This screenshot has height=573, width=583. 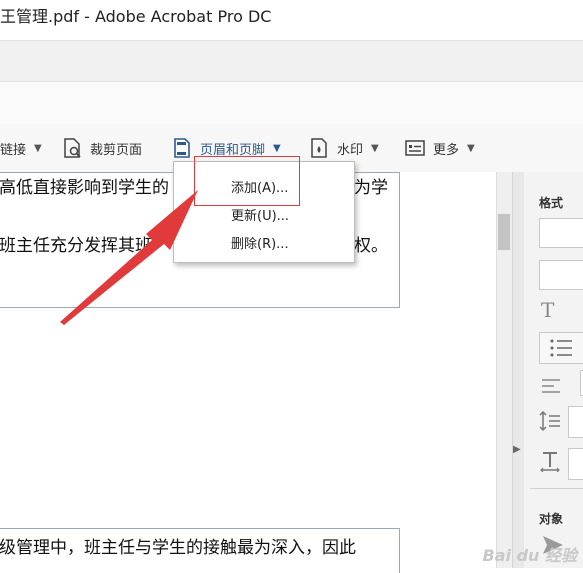 I want to click on crop-pages-button: 裁剪页面, so click(x=102, y=148).